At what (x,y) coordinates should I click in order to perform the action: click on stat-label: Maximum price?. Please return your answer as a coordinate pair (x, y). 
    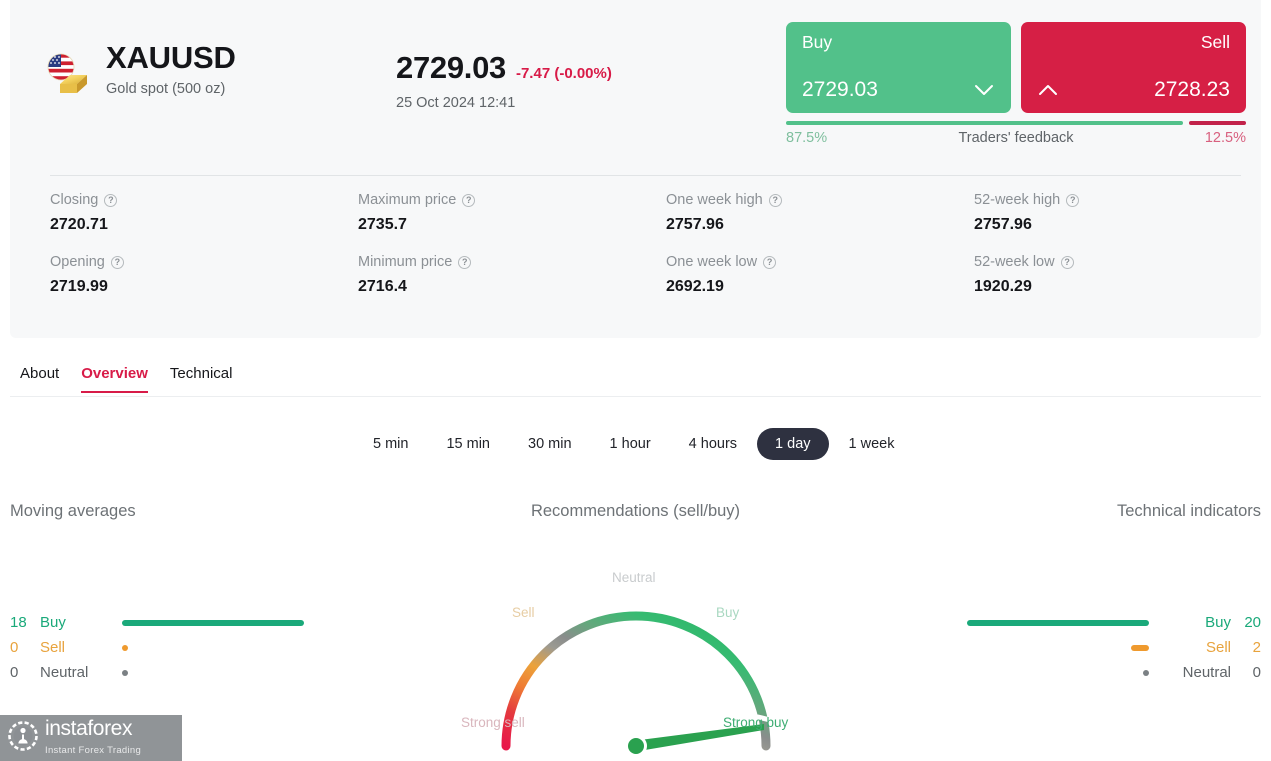
    Looking at the image, I should click on (512, 200).